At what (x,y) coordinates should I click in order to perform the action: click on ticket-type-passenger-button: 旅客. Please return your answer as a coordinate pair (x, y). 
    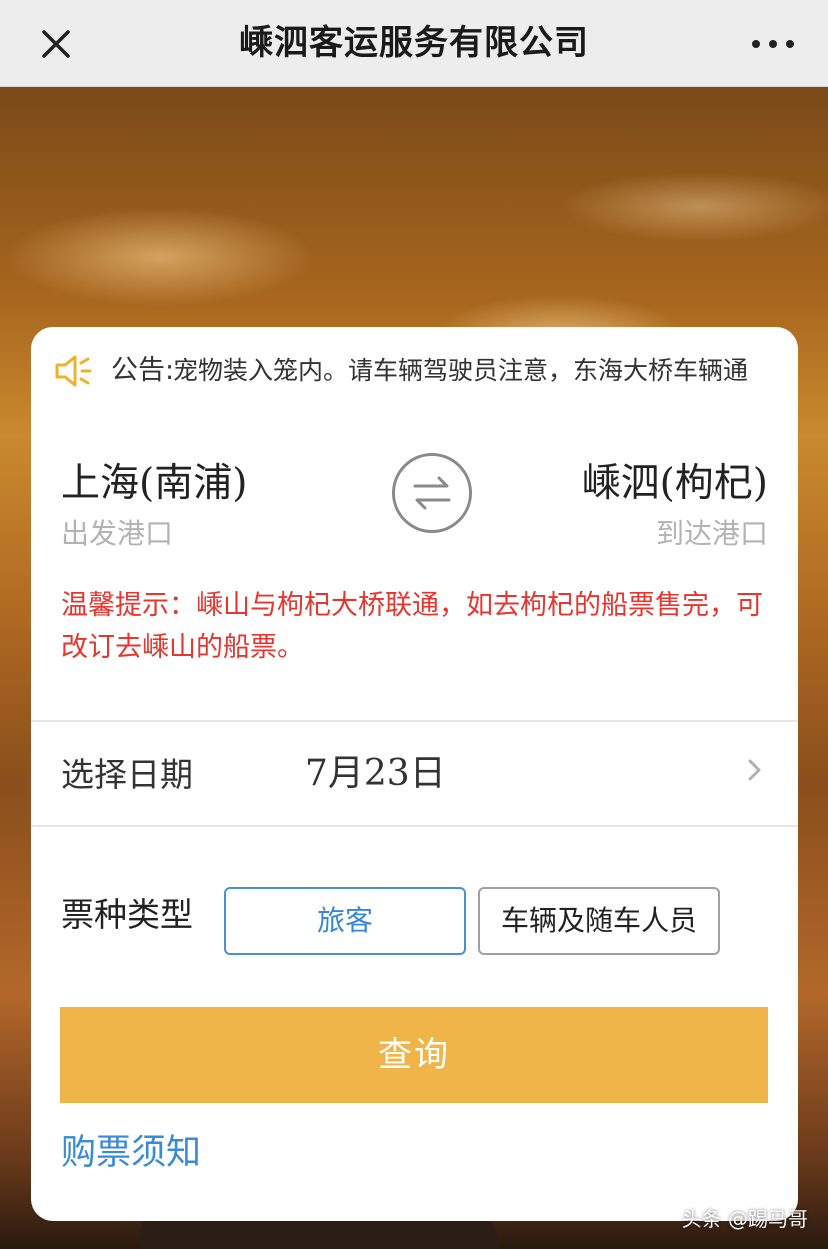
    Looking at the image, I should click on (345, 921).